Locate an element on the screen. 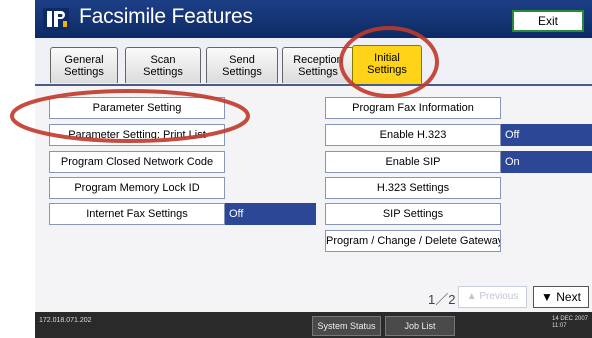 The height and width of the screenshot is (338, 592). tab-label-line1: Scan is located at coordinates (163, 60).